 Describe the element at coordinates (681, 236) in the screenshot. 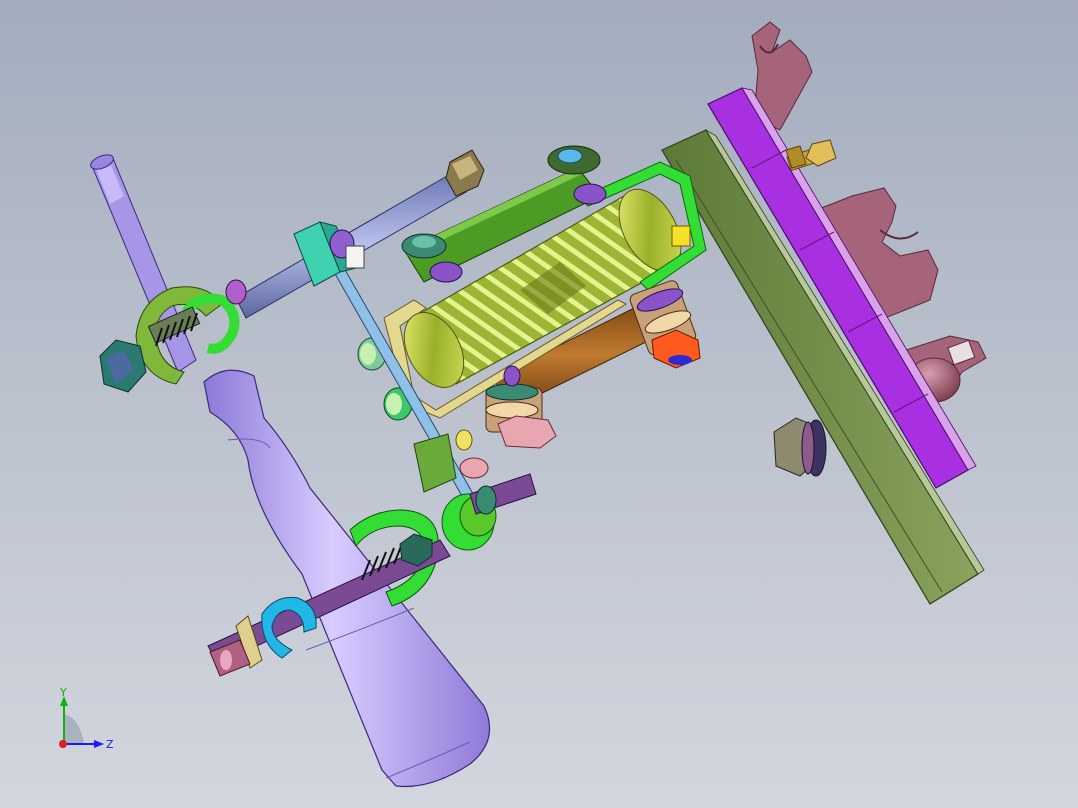

I see `yellow-spacer` at that location.